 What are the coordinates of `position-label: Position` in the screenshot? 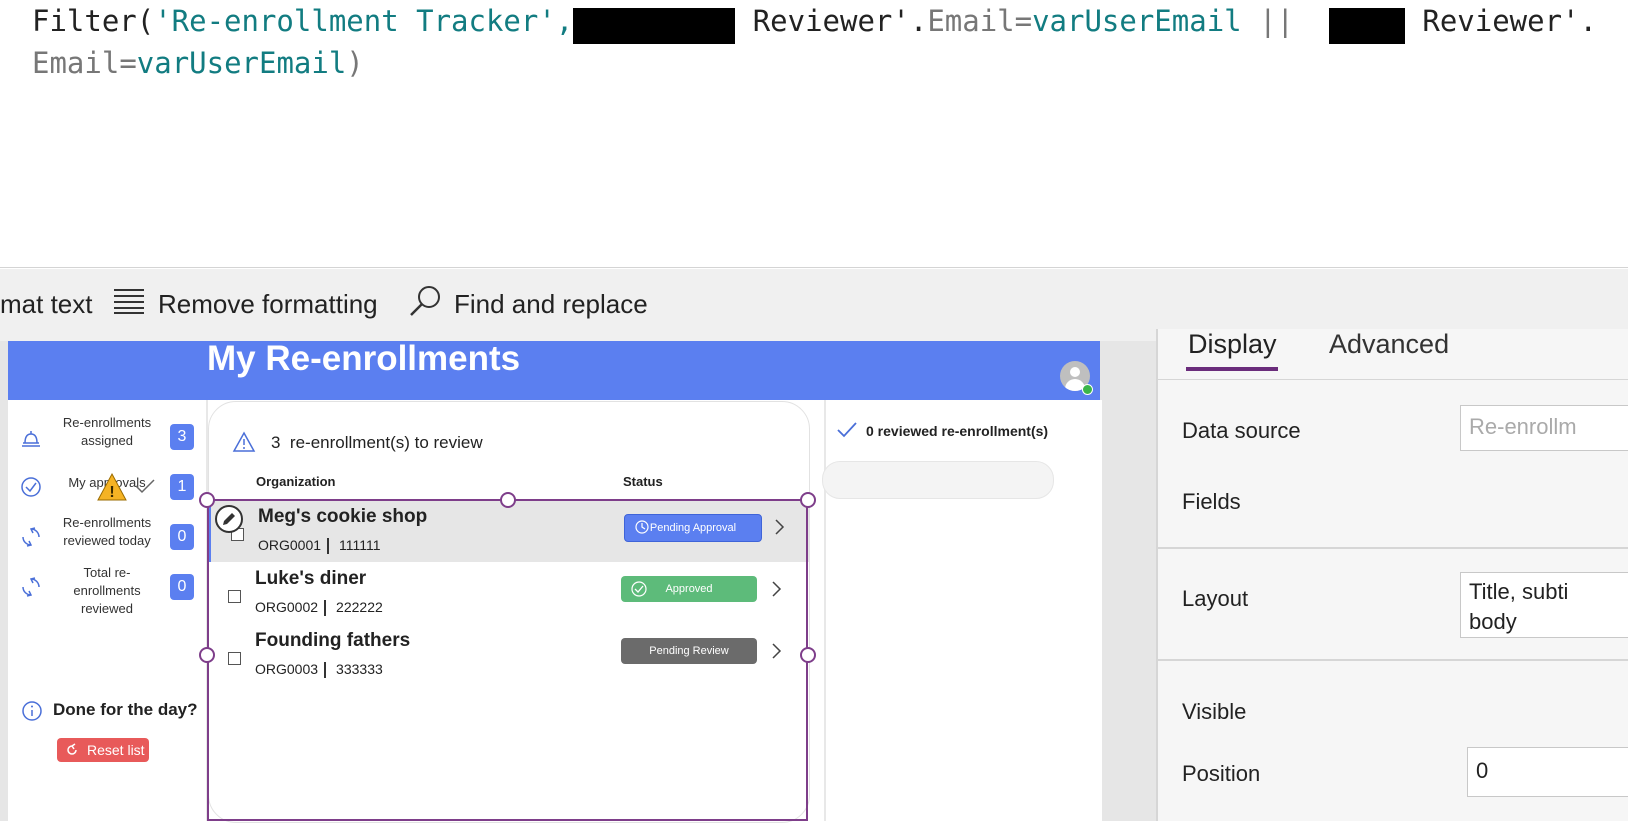 It's located at (1221, 773).